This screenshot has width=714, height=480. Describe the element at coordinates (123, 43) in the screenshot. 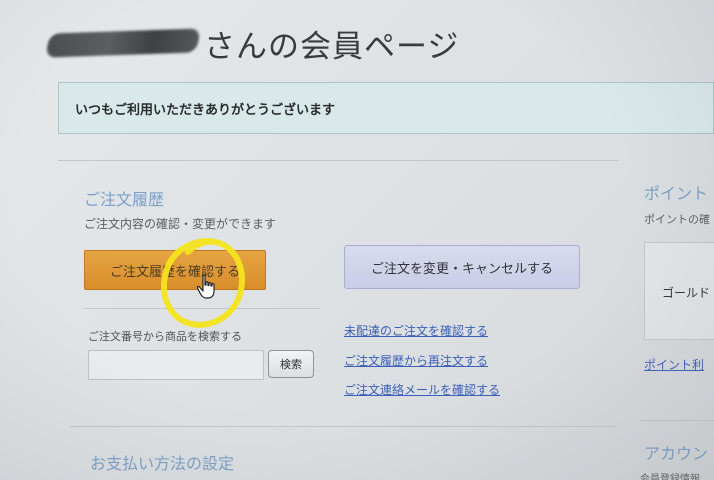

I see `redacted-user-name` at that location.